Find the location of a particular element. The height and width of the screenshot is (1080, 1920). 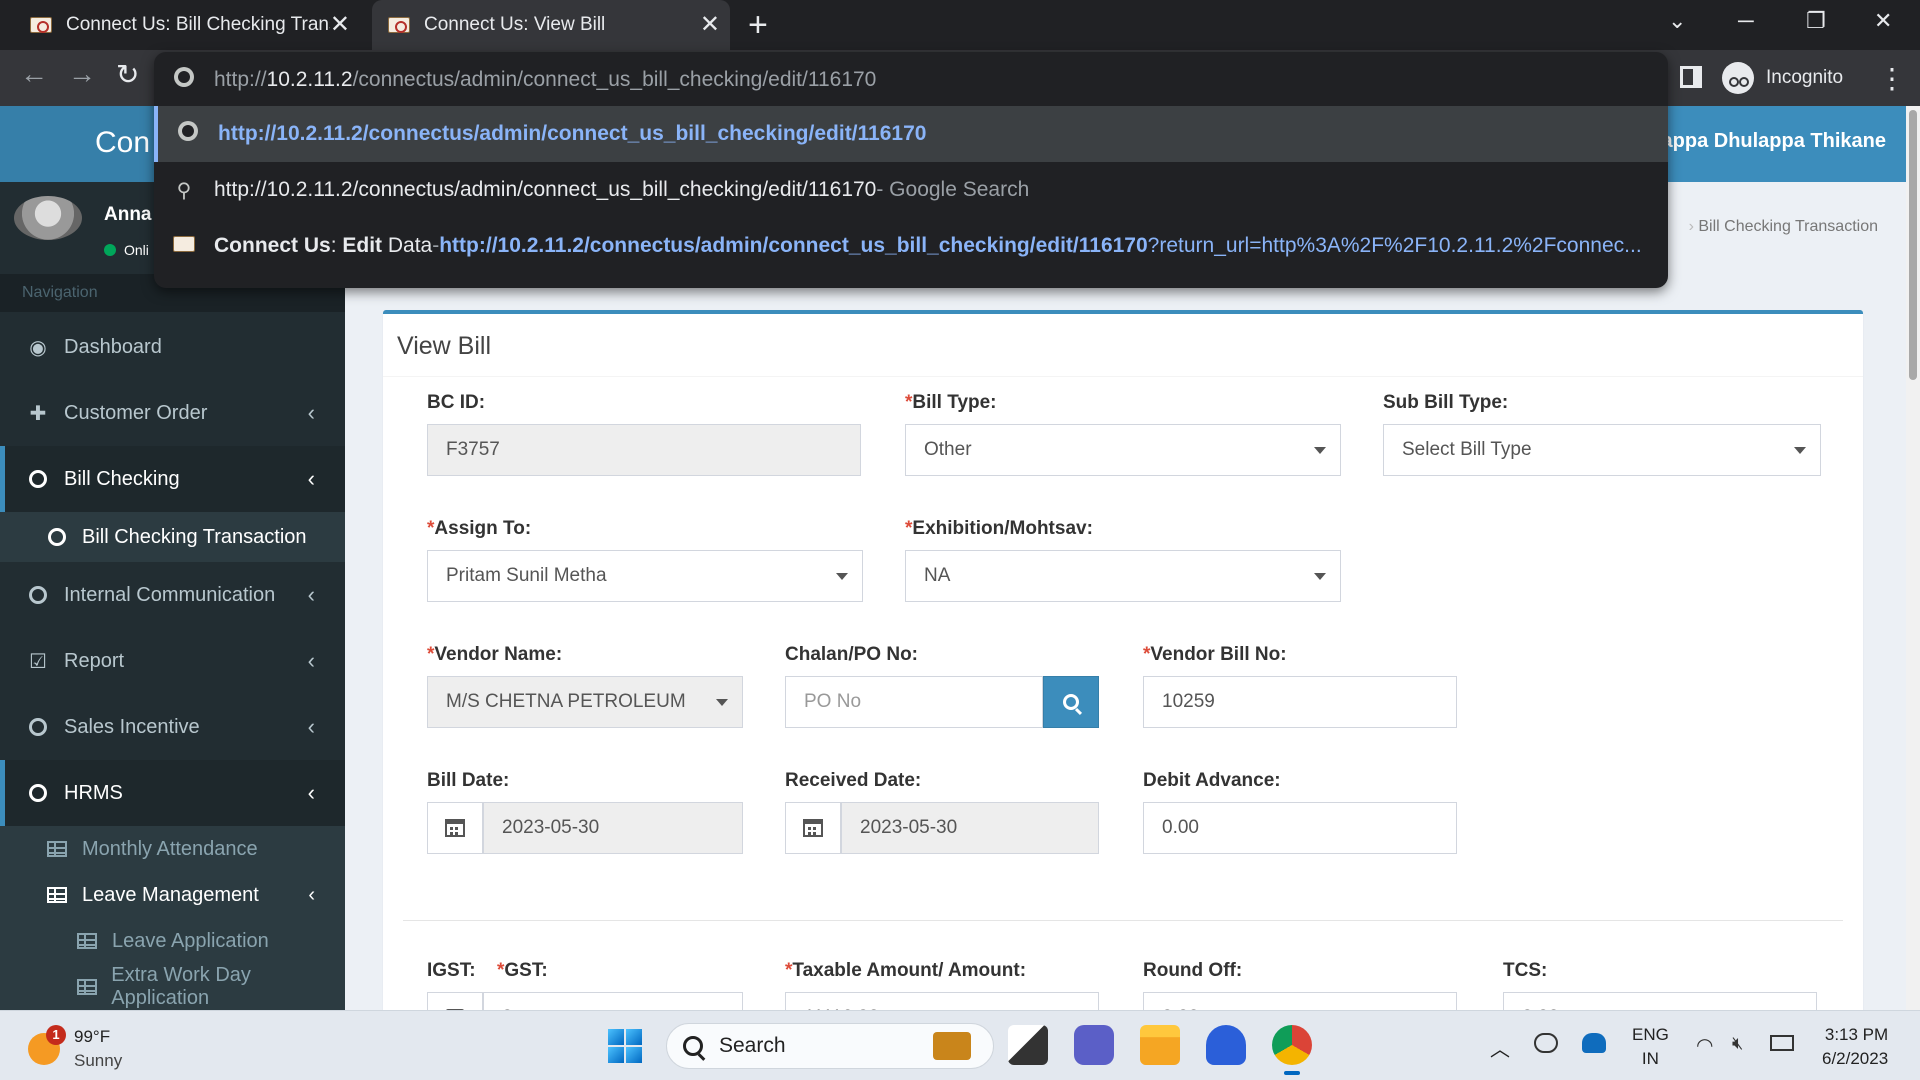

wifi-icon: ◠ is located at coordinates (1708, 1045).